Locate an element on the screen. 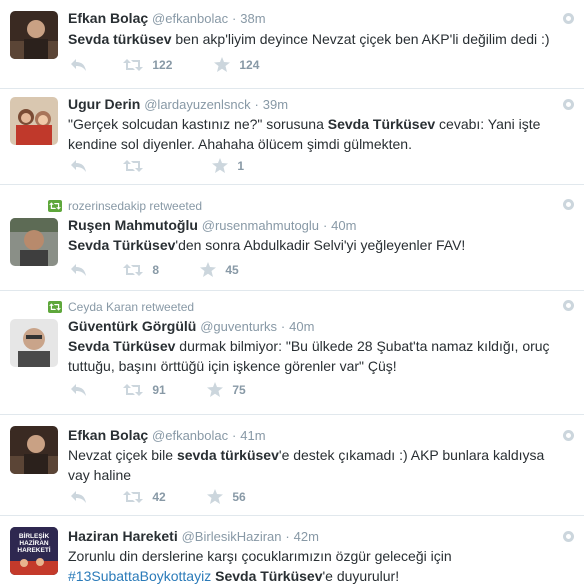 The width and height of the screenshot is (584, 585). tweet-header: Ruşen Mahmutoğlu @rusenmahmutoglu · 40m is located at coordinates (212, 225).